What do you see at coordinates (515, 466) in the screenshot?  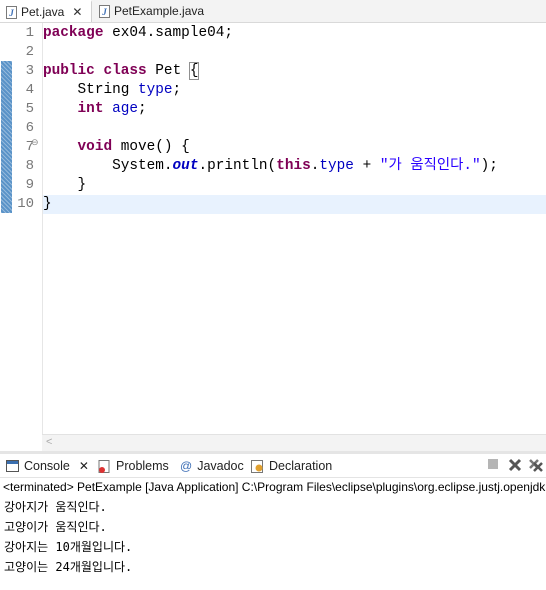 I see `remove-launch-icon` at bounding box center [515, 466].